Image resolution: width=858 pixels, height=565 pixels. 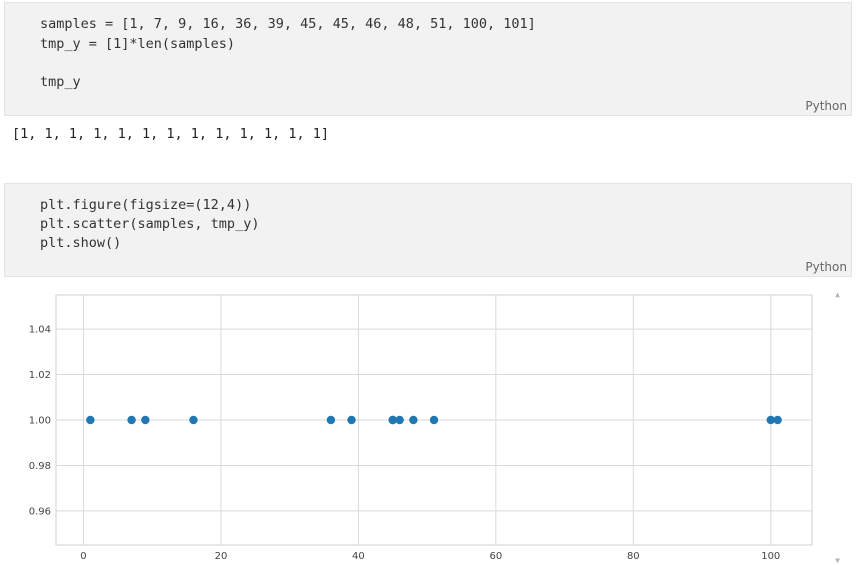 I want to click on code-line: tmp_y, so click(x=60, y=82).